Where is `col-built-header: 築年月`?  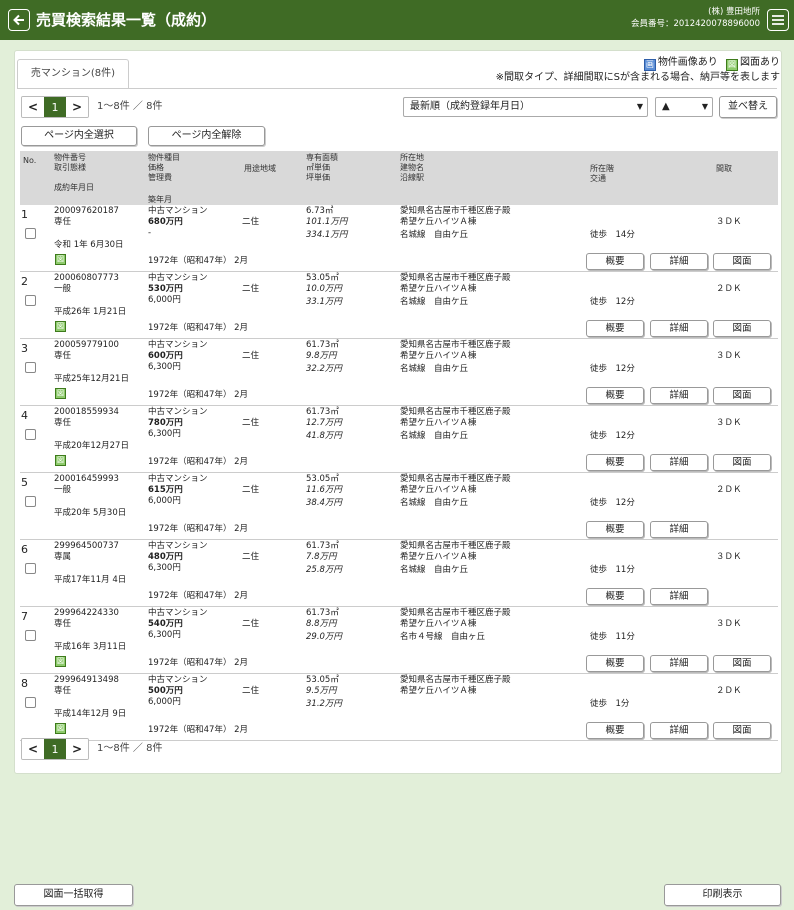 col-built-header: 築年月 is located at coordinates (160, 199).